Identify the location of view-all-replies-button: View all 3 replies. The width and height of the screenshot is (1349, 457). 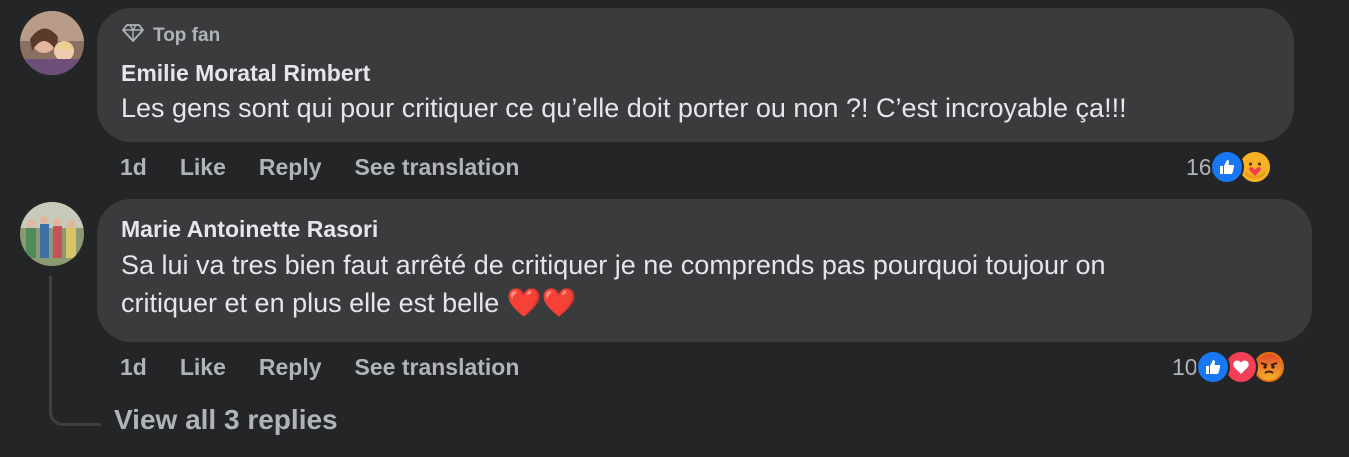
(226, 420).